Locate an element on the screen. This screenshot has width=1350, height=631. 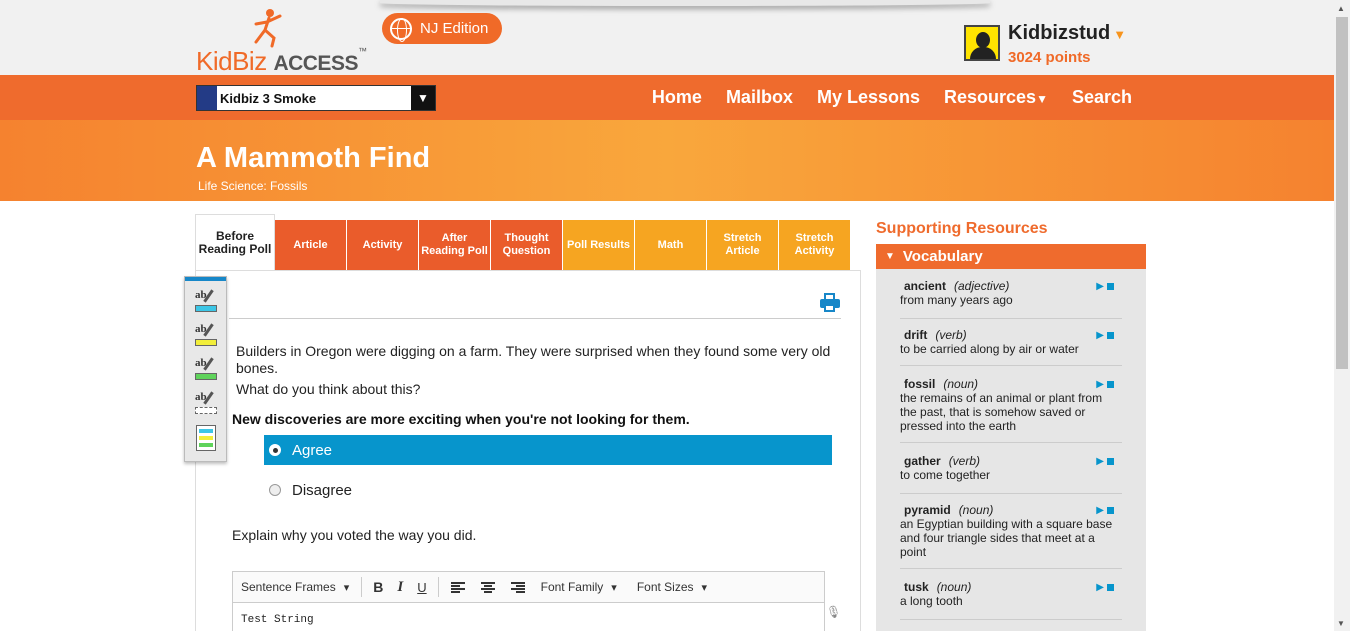
tab-thought-question: Thought Question is located at coordinates (527, 245).